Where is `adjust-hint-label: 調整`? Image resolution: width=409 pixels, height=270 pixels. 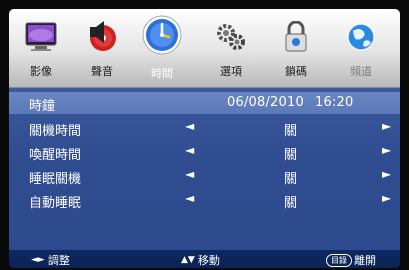
adjust-hint-label: 調整 is located at coordinates (58, 260).